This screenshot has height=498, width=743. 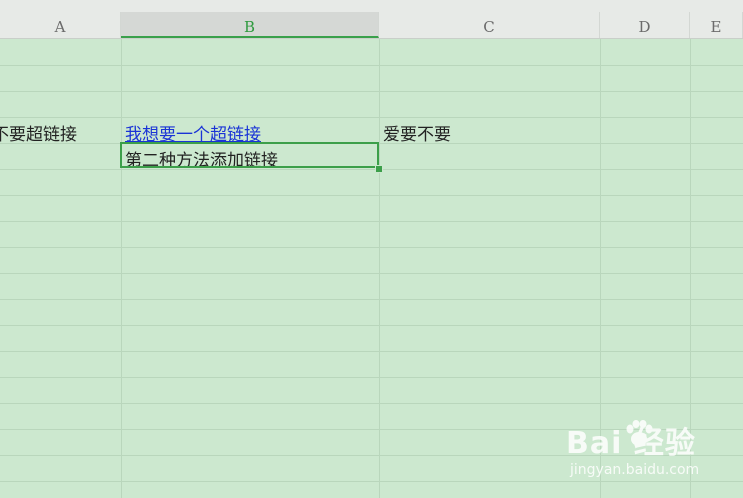 What do you see at coordinates (379, 169) in the screenshot?
I see `fill-handle` at bounding box center [379, 169].